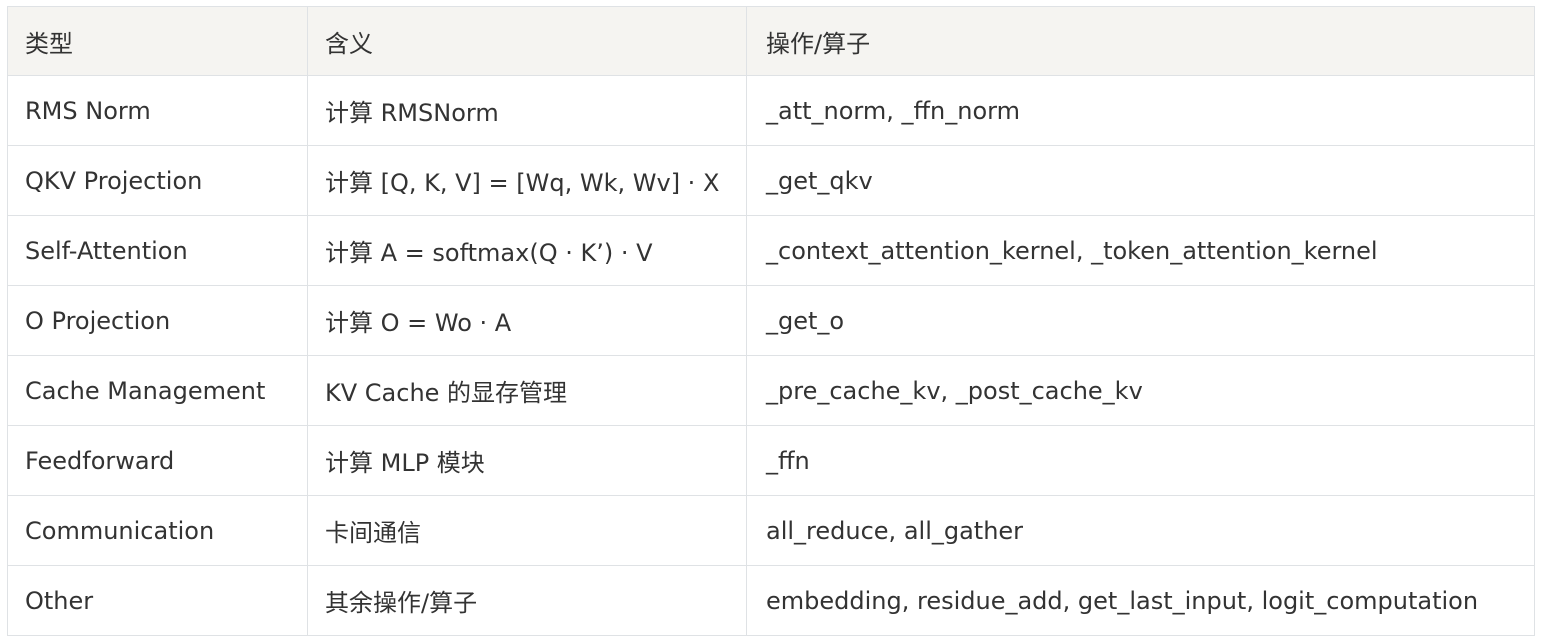 The image size is (1543, 643). I want to click on cell-type: QKV Projection, so click(157, 180).